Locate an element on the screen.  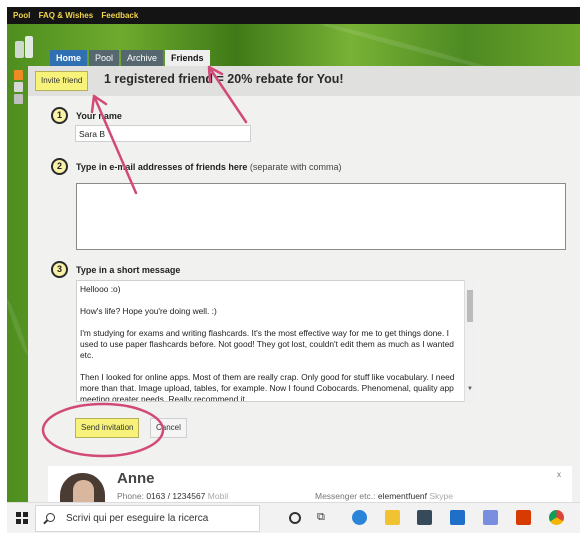
top-navigation: Pool FAQ & Wishes Feedback is located at coordinates (293, 15).